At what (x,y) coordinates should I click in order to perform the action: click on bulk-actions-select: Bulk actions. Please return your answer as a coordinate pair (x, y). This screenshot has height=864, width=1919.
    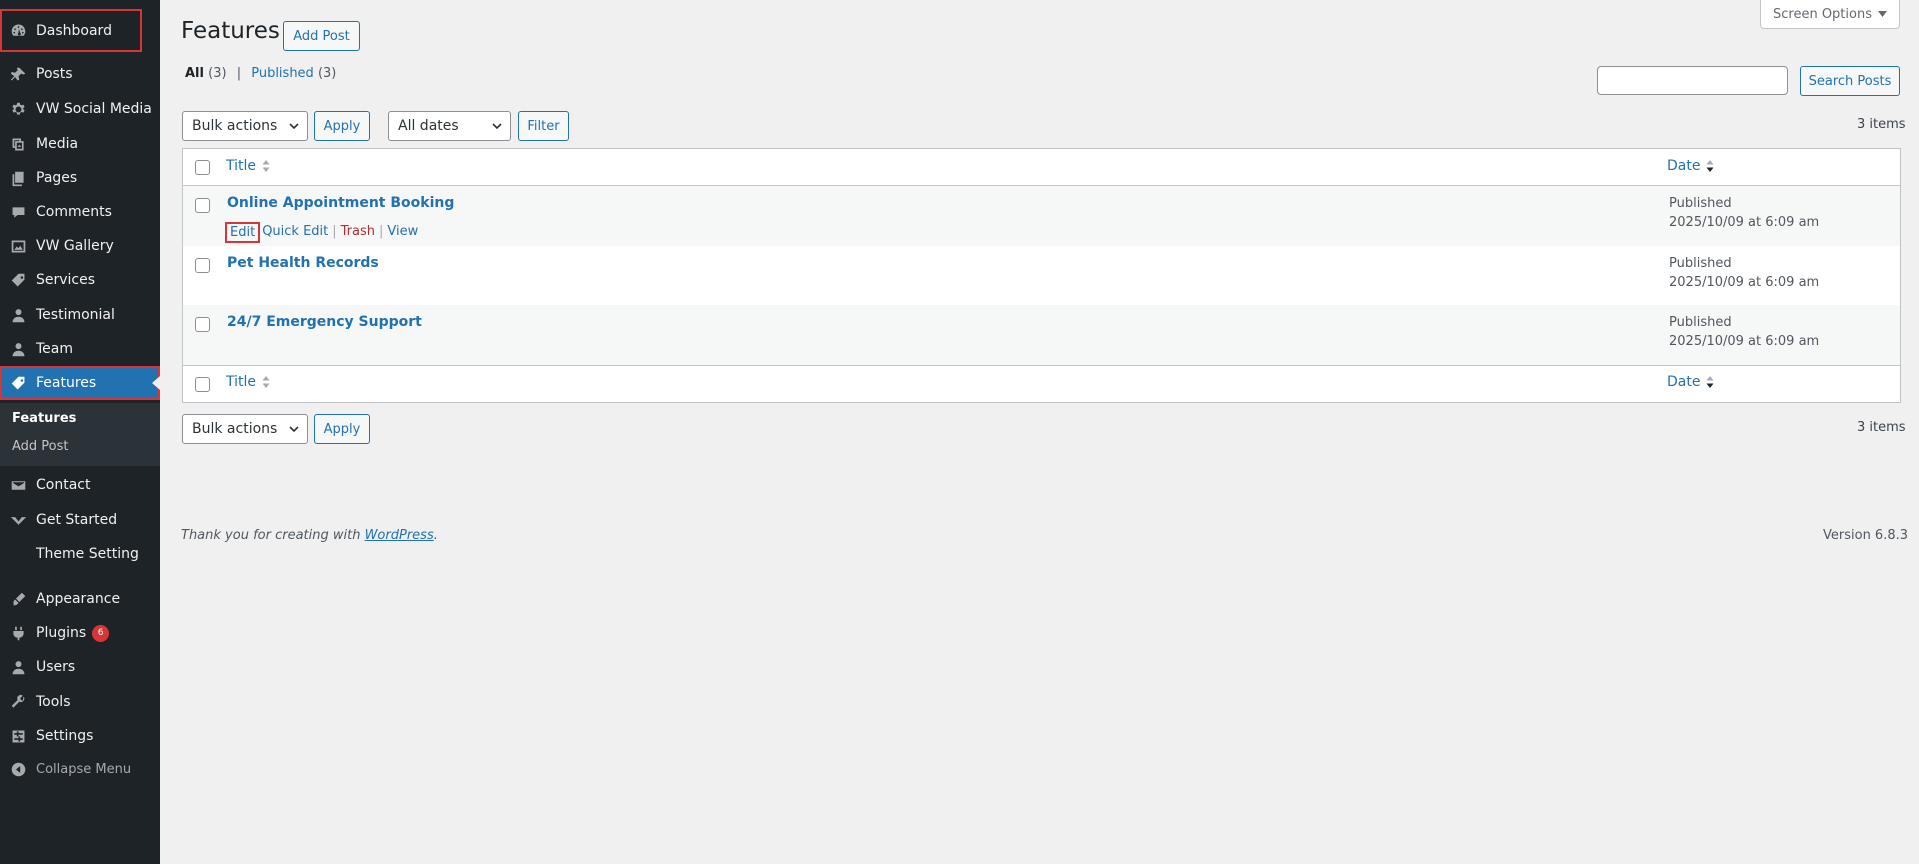
    Looking at the image, I should click on (245, 126).